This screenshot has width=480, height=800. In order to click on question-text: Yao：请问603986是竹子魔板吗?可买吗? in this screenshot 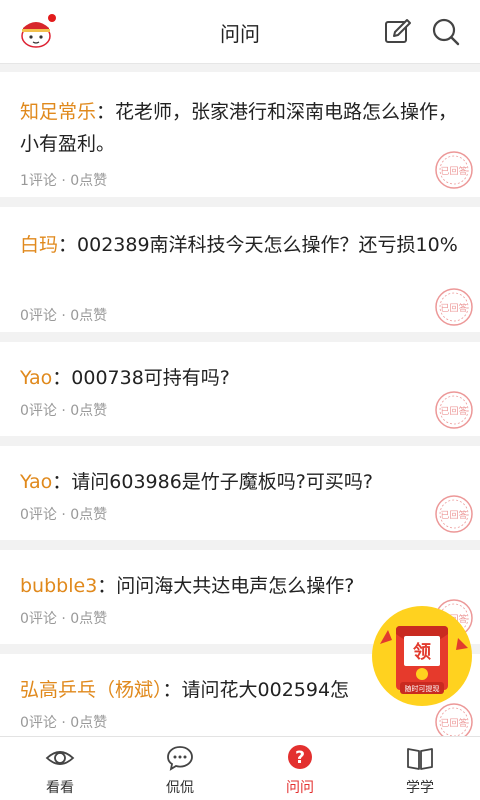, I will do `click(196, 482)`.